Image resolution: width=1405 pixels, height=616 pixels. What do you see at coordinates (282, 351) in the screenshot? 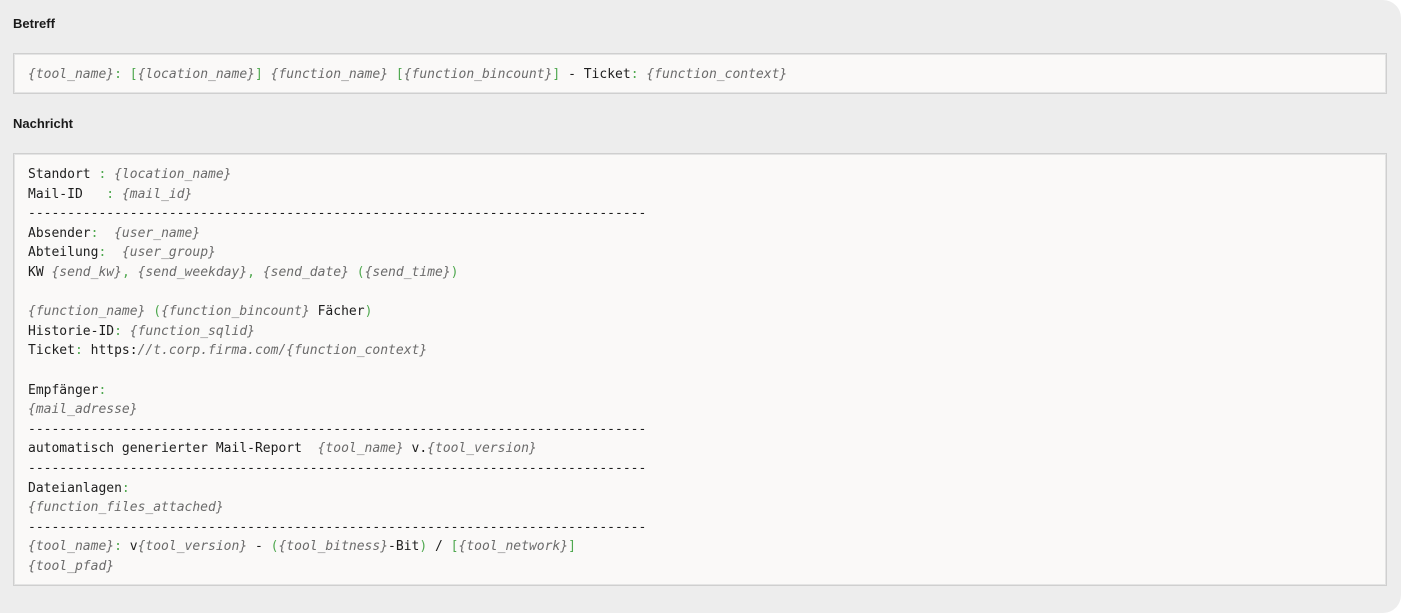
I see `template-variable: //t.corp.firma.com/{function_context}` at bounding box center [282, 351].